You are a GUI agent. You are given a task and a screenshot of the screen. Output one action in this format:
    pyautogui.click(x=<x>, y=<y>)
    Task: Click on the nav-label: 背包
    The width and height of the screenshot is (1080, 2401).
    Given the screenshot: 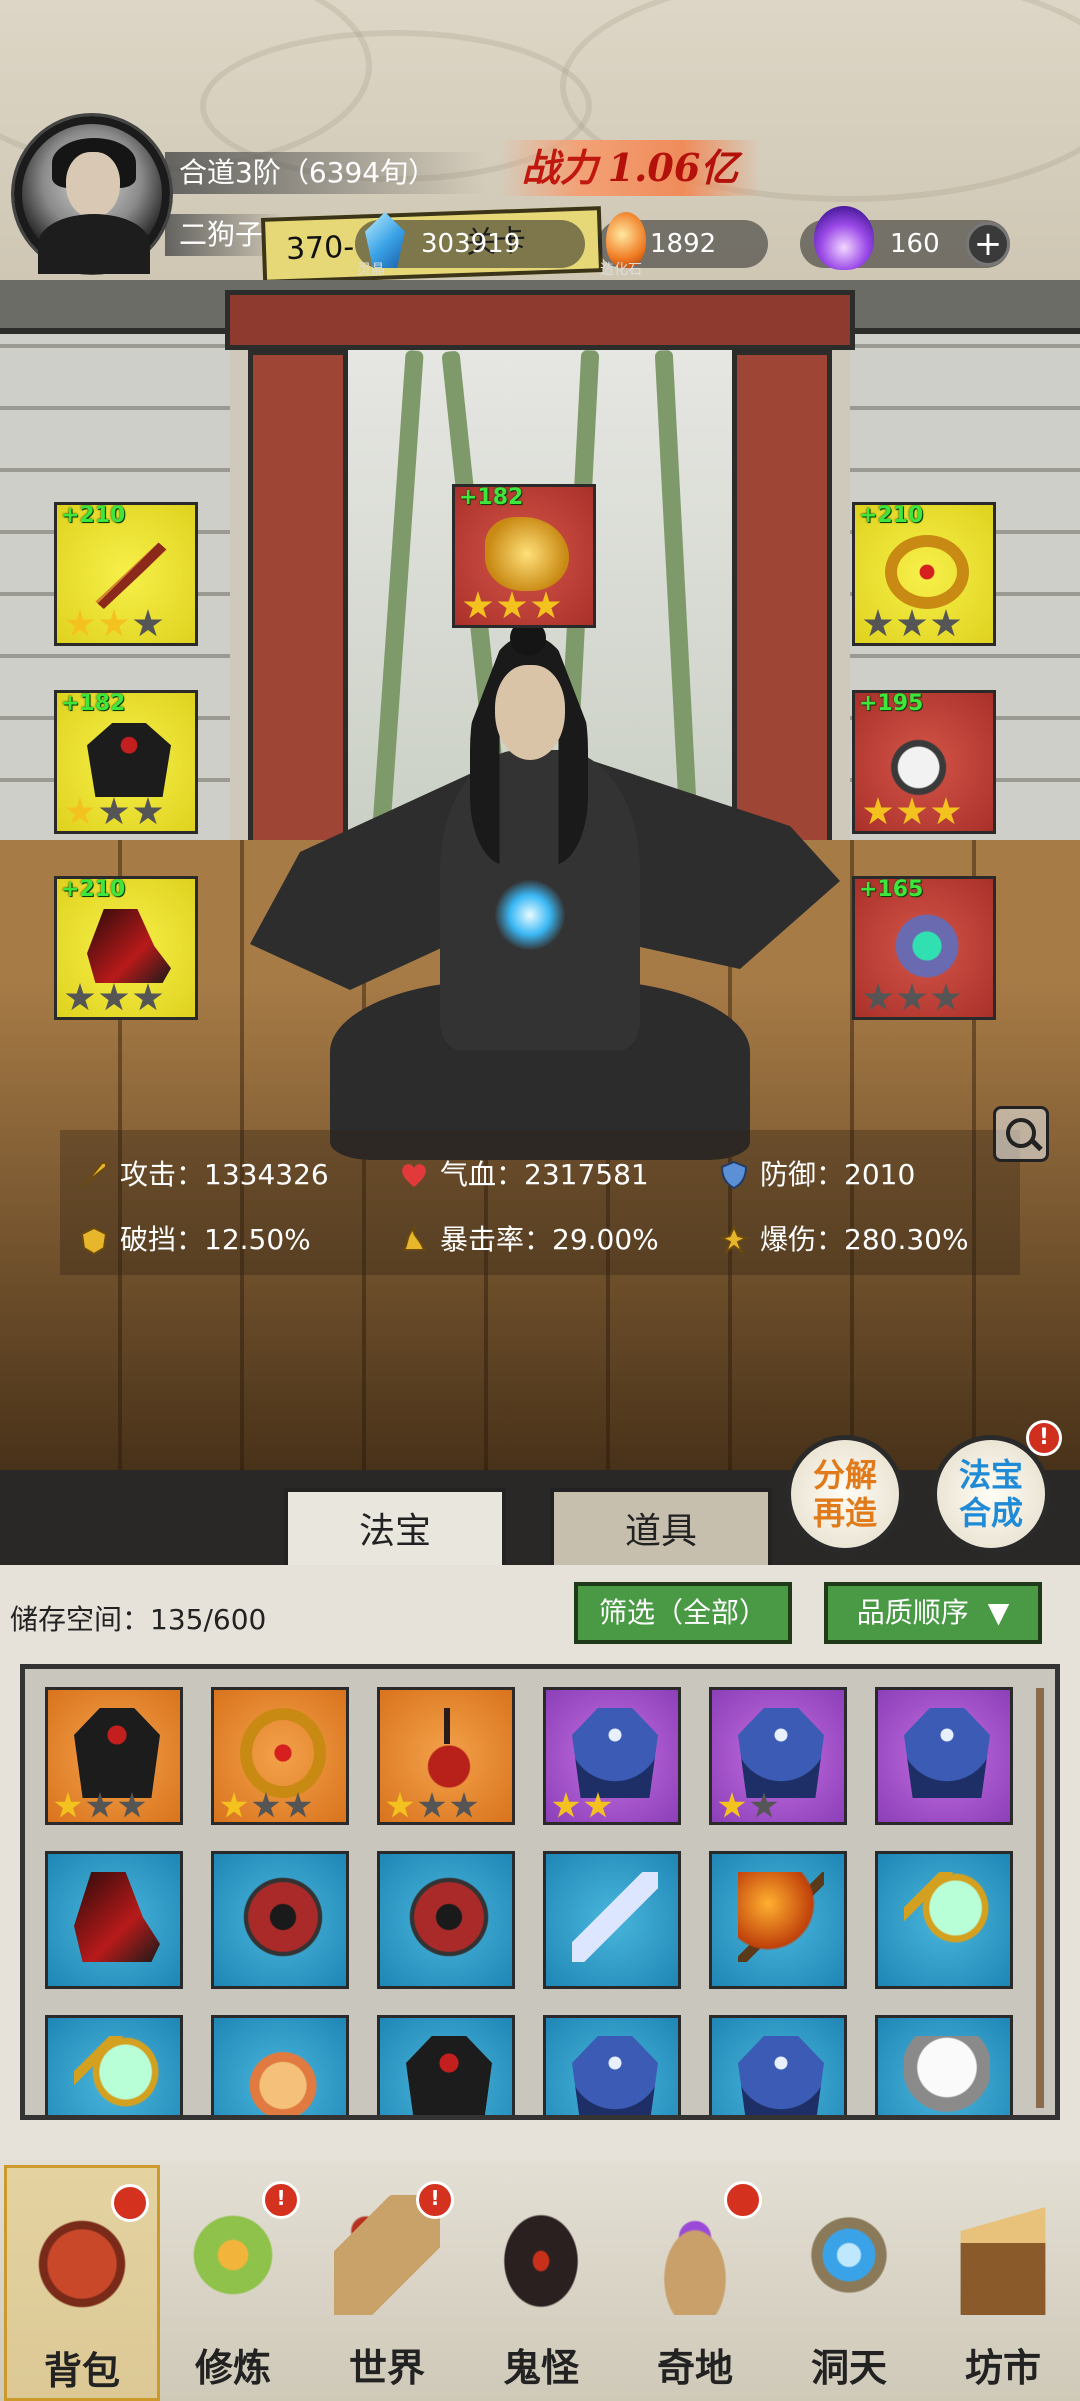 What is the action you would take?
    pyautogui.click(x=81, y=2370)
    